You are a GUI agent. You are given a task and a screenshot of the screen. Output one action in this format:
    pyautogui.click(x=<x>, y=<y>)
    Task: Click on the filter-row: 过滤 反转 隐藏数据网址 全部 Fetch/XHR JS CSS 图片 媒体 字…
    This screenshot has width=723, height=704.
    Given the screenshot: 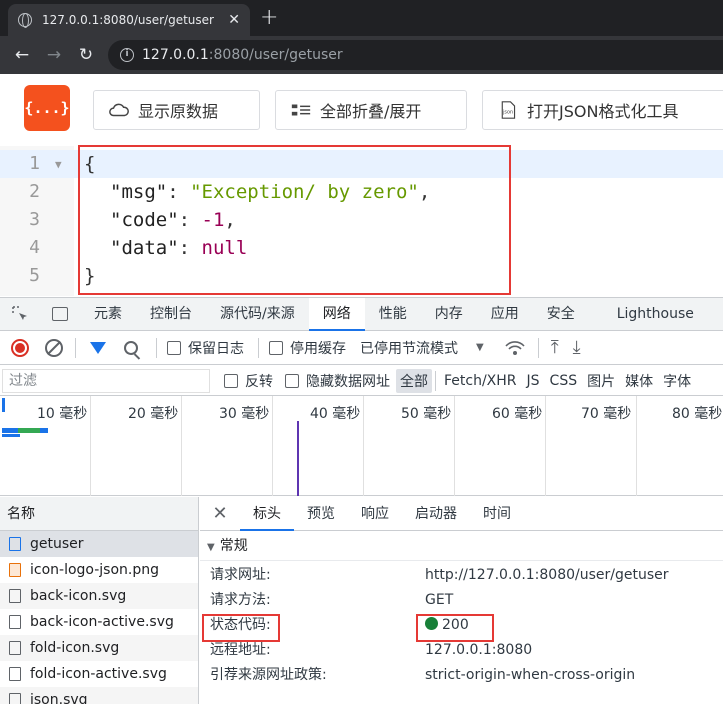 What is the action you would take?
    pyautogui.click(x=361, y=381)
    